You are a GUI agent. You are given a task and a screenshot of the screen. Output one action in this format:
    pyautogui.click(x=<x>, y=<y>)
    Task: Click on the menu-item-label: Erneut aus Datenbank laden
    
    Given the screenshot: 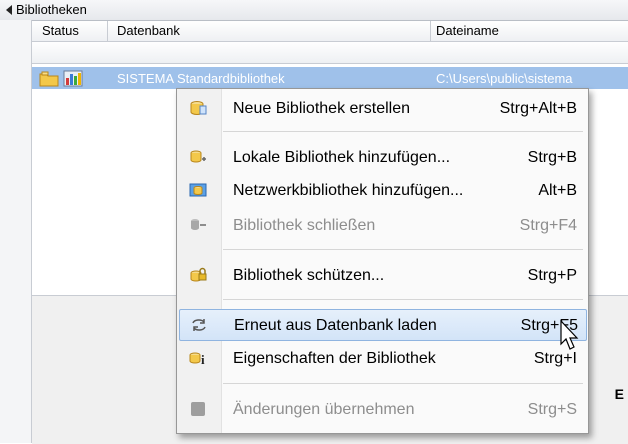 What is the action you would take?
    pyautogui.click(x=335, y=325)
    